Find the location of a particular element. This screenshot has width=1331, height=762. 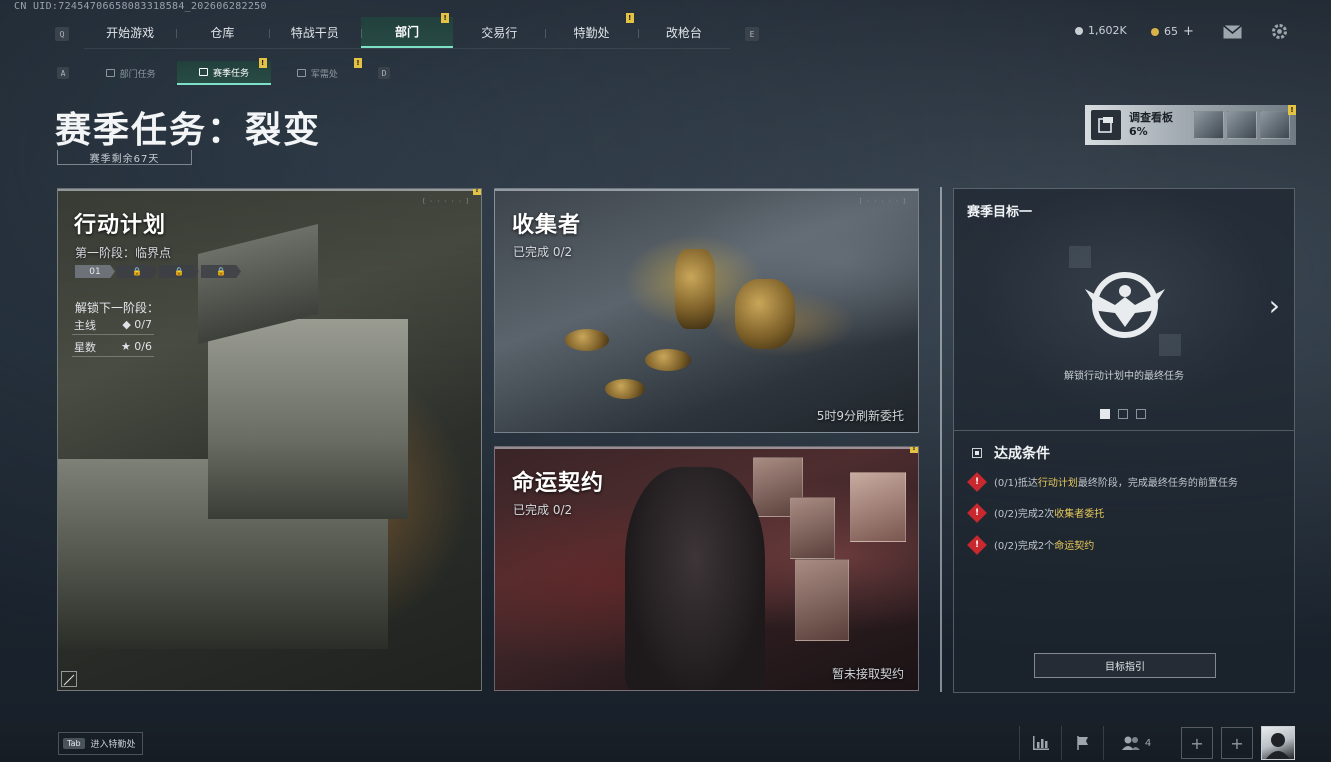

next-goal-arrow-icon: › is located at coordinates (1274, 305).